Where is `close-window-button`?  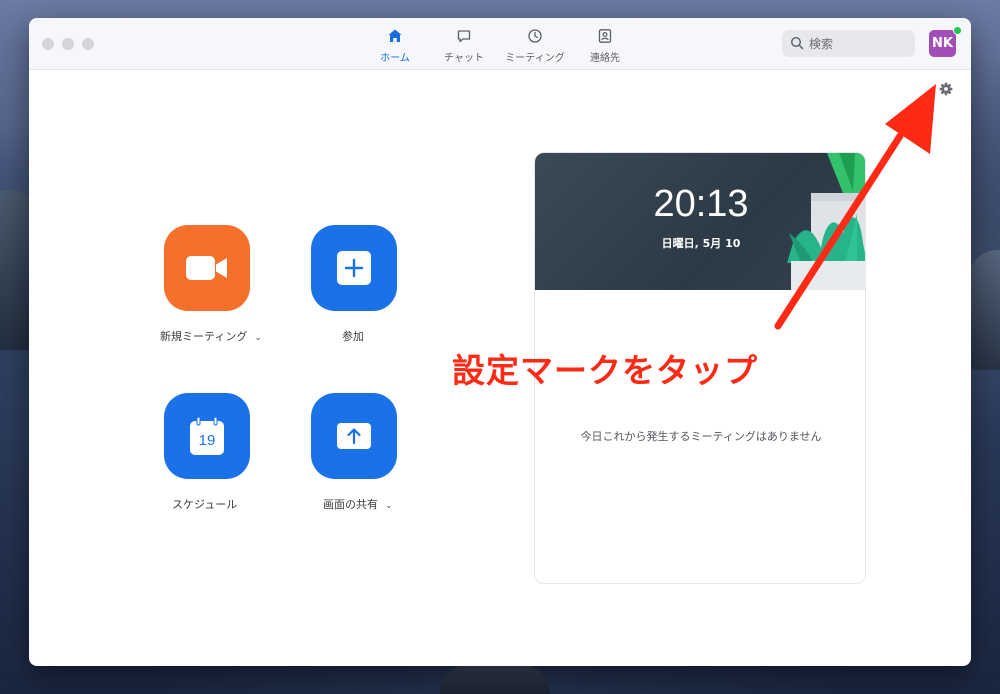
close-window-button is located at coordinates (48, 44).